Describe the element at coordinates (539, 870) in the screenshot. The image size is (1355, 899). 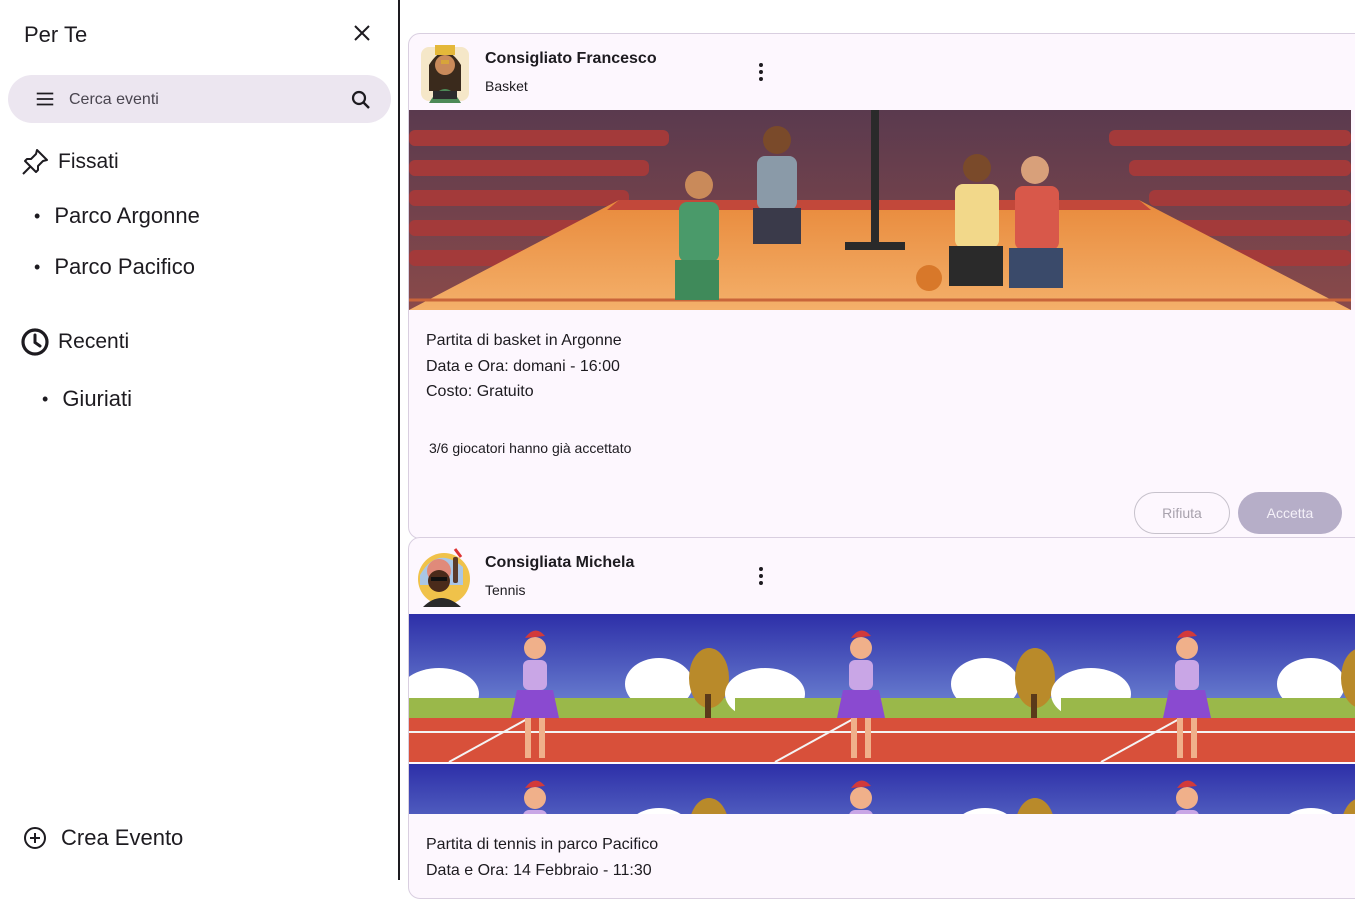
I see `event-datetime: Data e Ora: 14 Febbraio - 11:30` at that location.